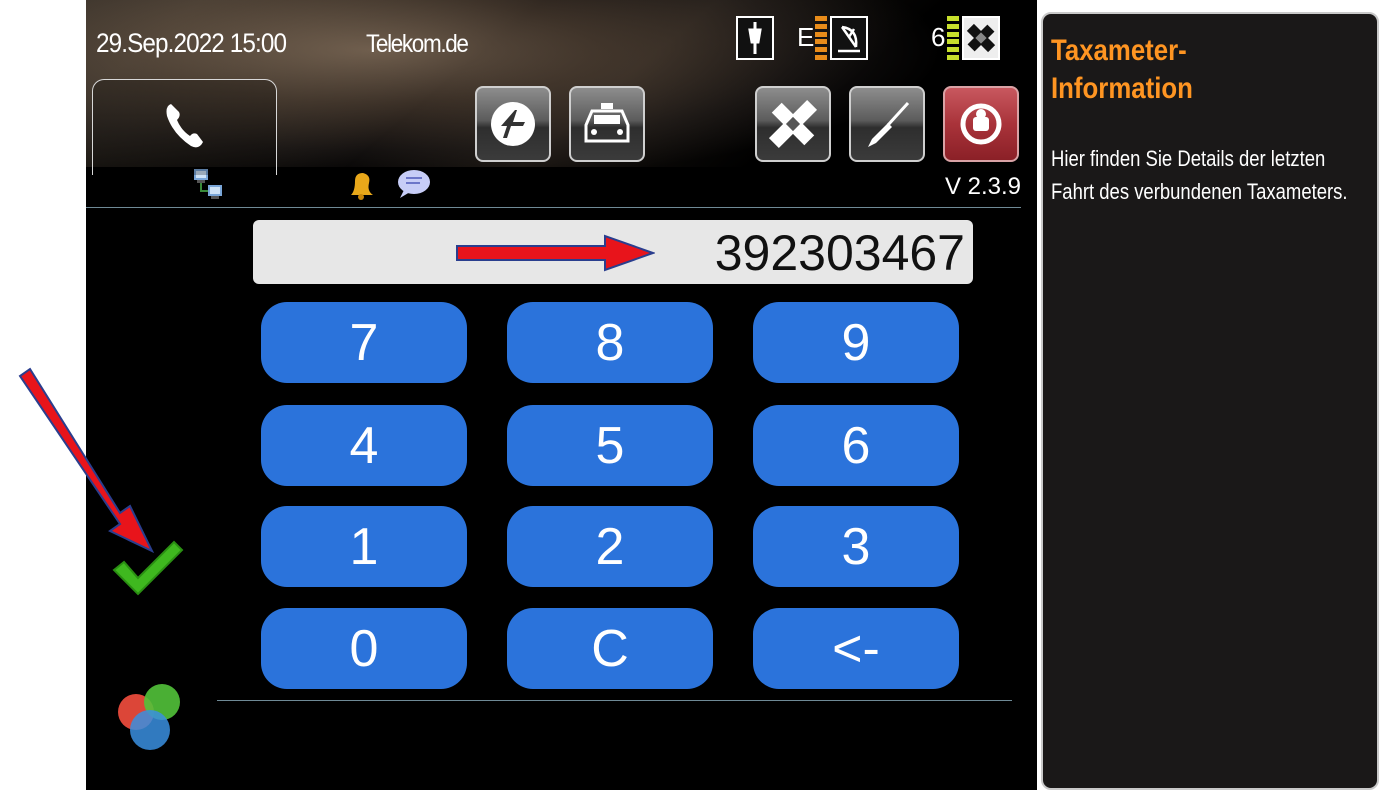 Image resolution: width=1379 pixels, height=790 pixels. What do you see at coordinates (417, 44) in the screenshot?
I see `network-name: Telekom.de` at bounding box center [417, 44].